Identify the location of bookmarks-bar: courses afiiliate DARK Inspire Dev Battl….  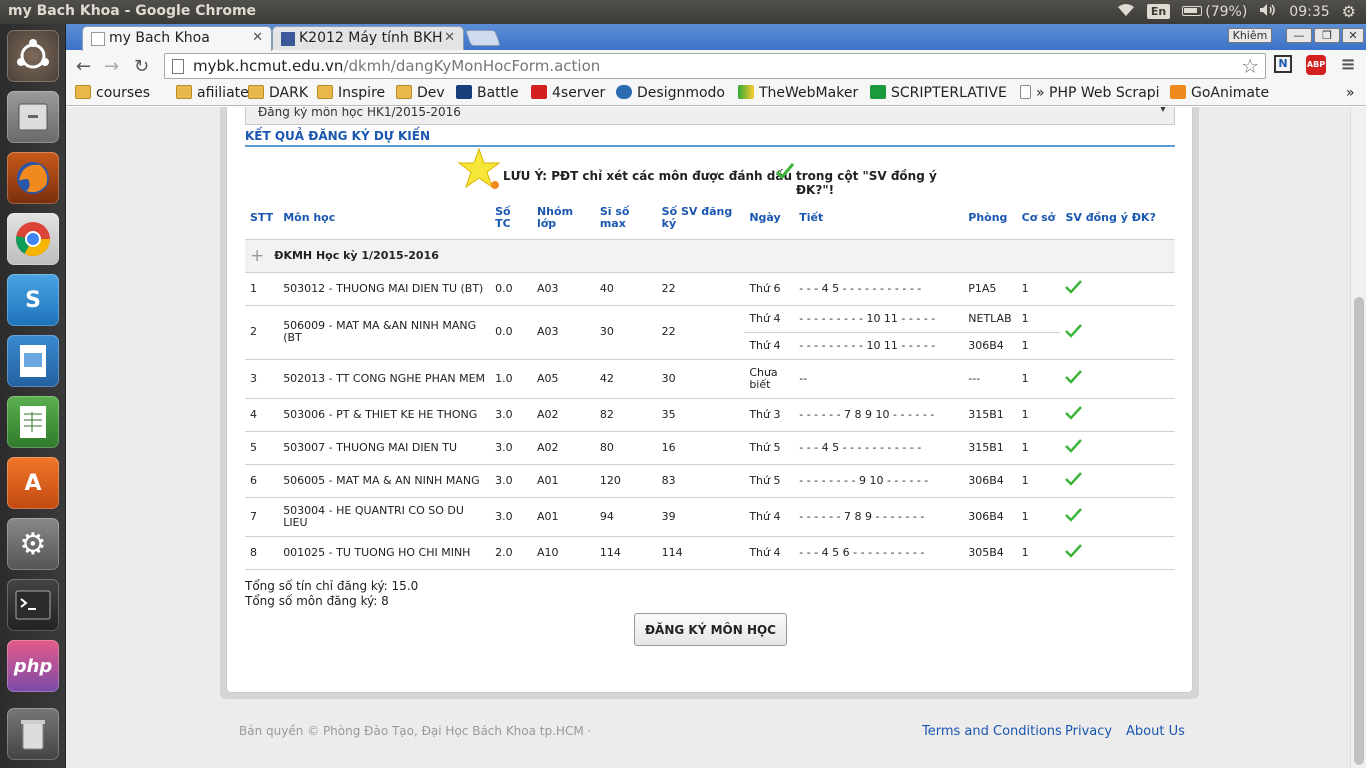
(716, 94).